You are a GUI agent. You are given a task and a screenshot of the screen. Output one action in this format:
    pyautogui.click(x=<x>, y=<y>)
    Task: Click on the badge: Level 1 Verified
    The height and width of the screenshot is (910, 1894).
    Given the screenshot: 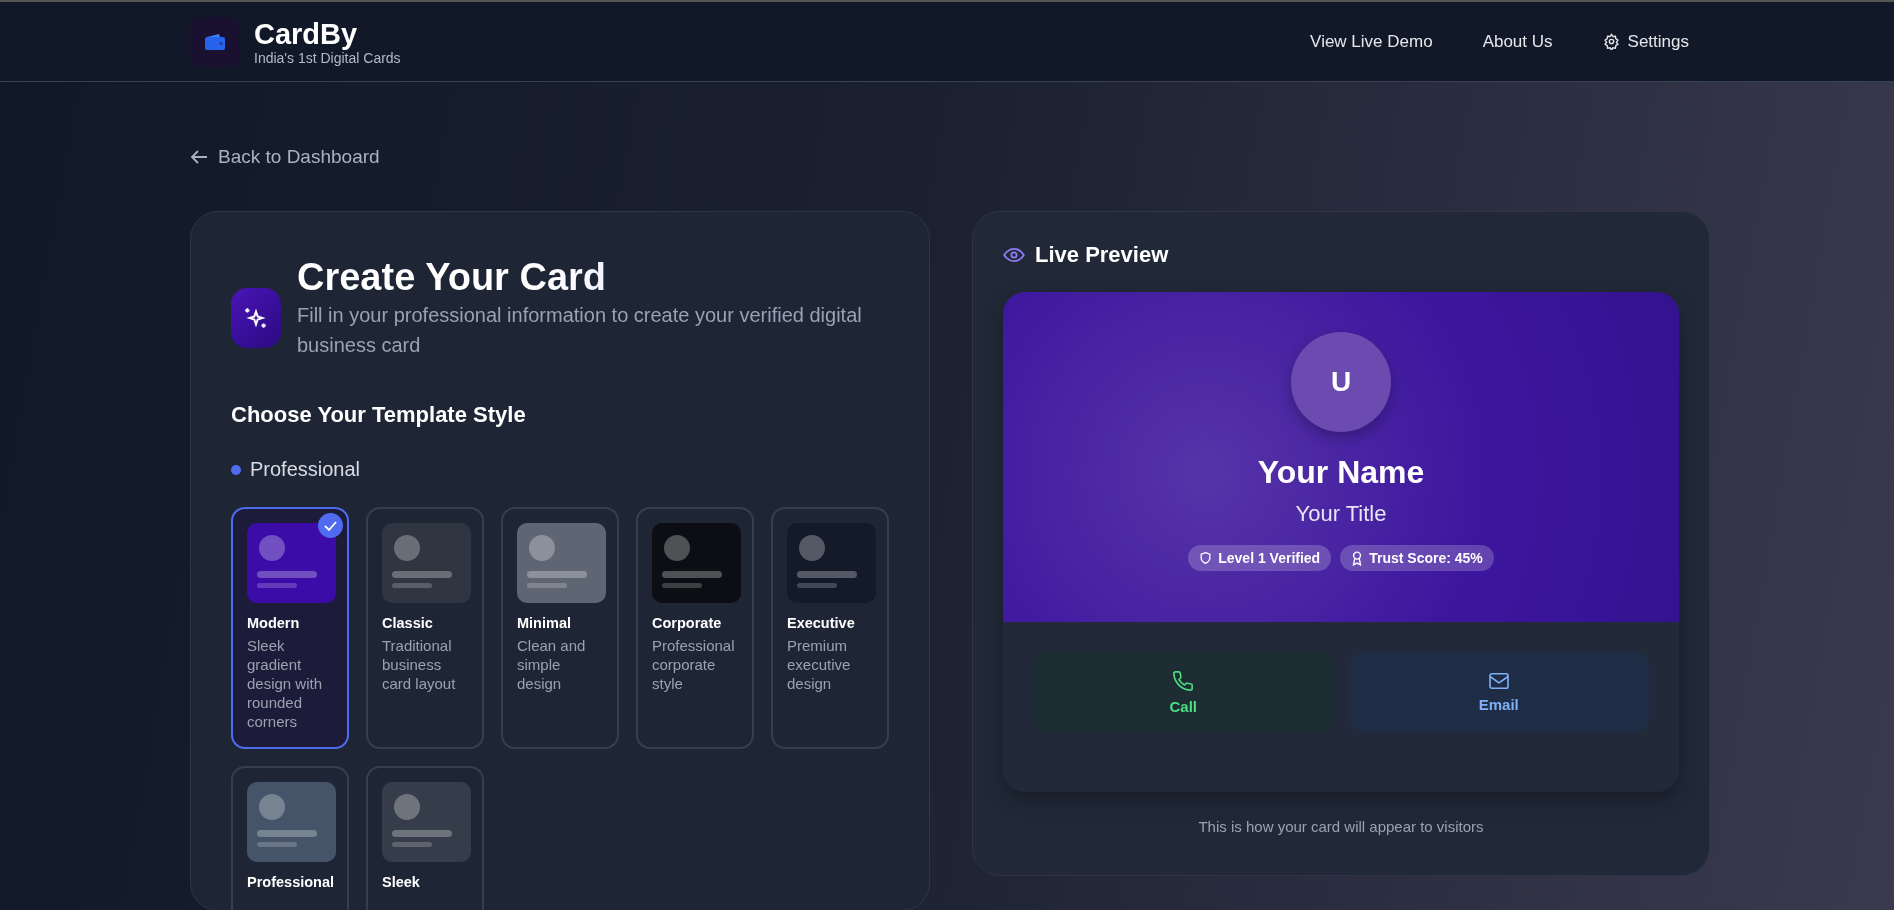 What is the action you would take?
    pyautogui.click(x=1260, y=558)
    